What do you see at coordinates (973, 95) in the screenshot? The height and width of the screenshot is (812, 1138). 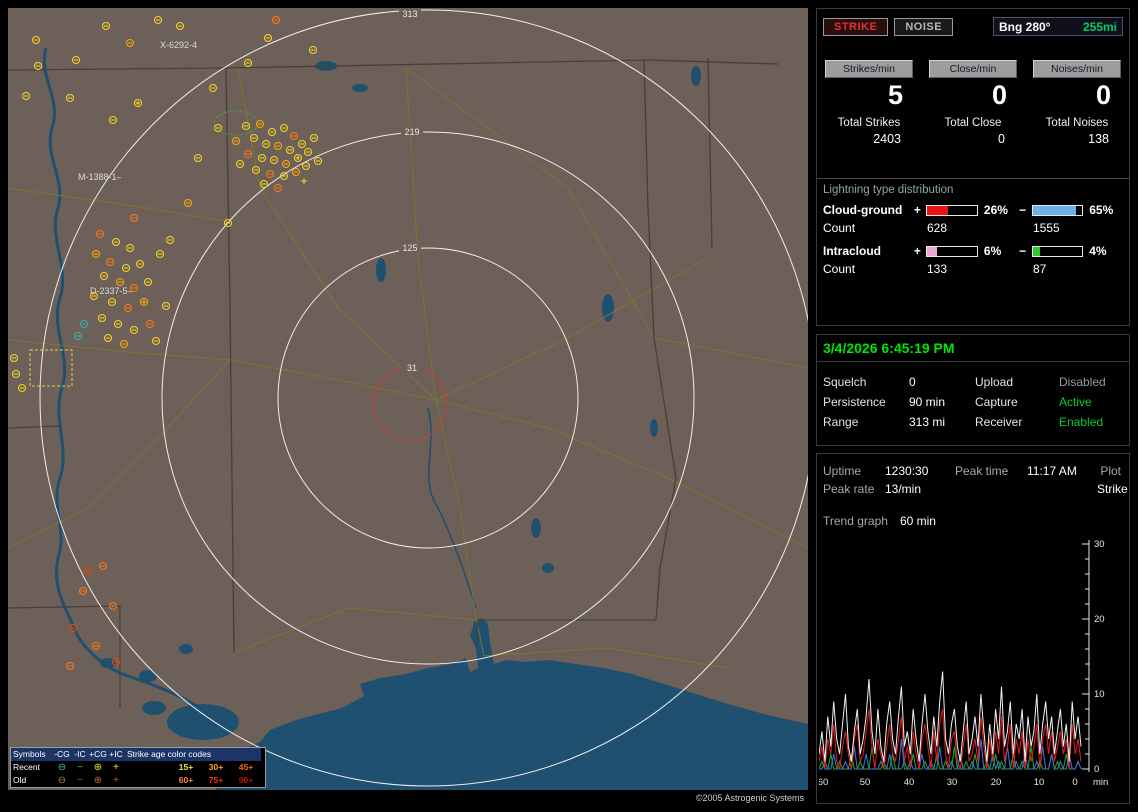 I see `rate-value-row: 5 0 0` at bounding box center [973, 95].